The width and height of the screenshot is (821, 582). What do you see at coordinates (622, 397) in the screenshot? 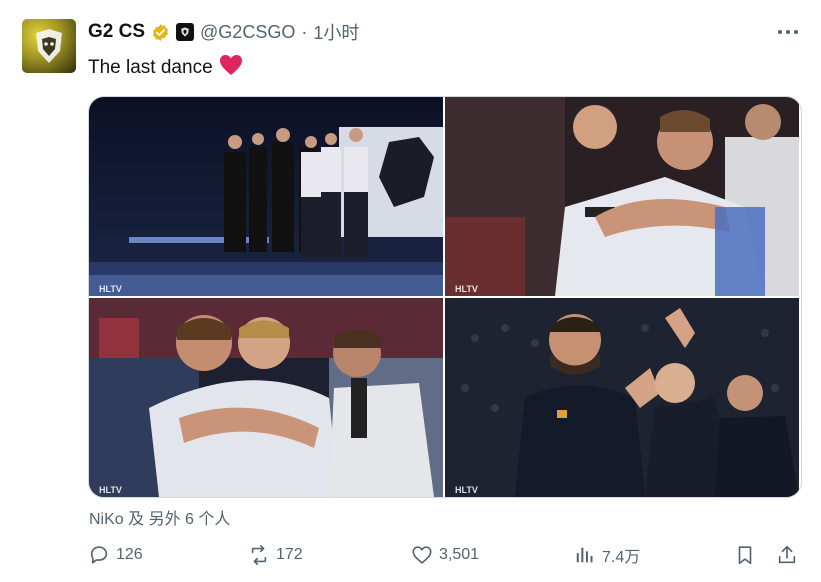
I see `coach-applause-photo: HLTV` at bounding box center [622, 397].